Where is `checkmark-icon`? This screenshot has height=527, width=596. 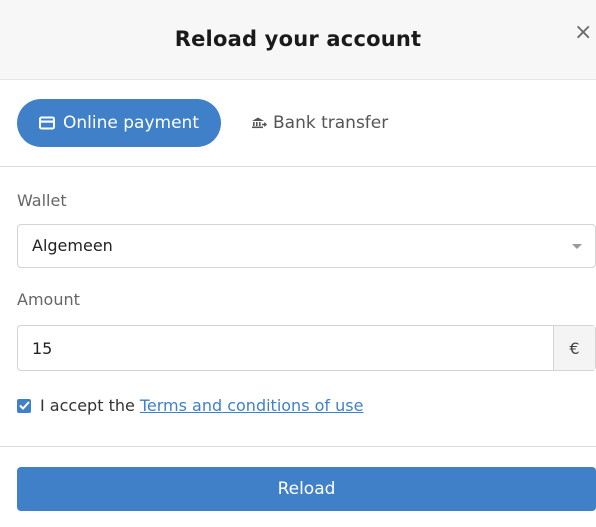 checkmark-icon is located at coordinates (24, 405).